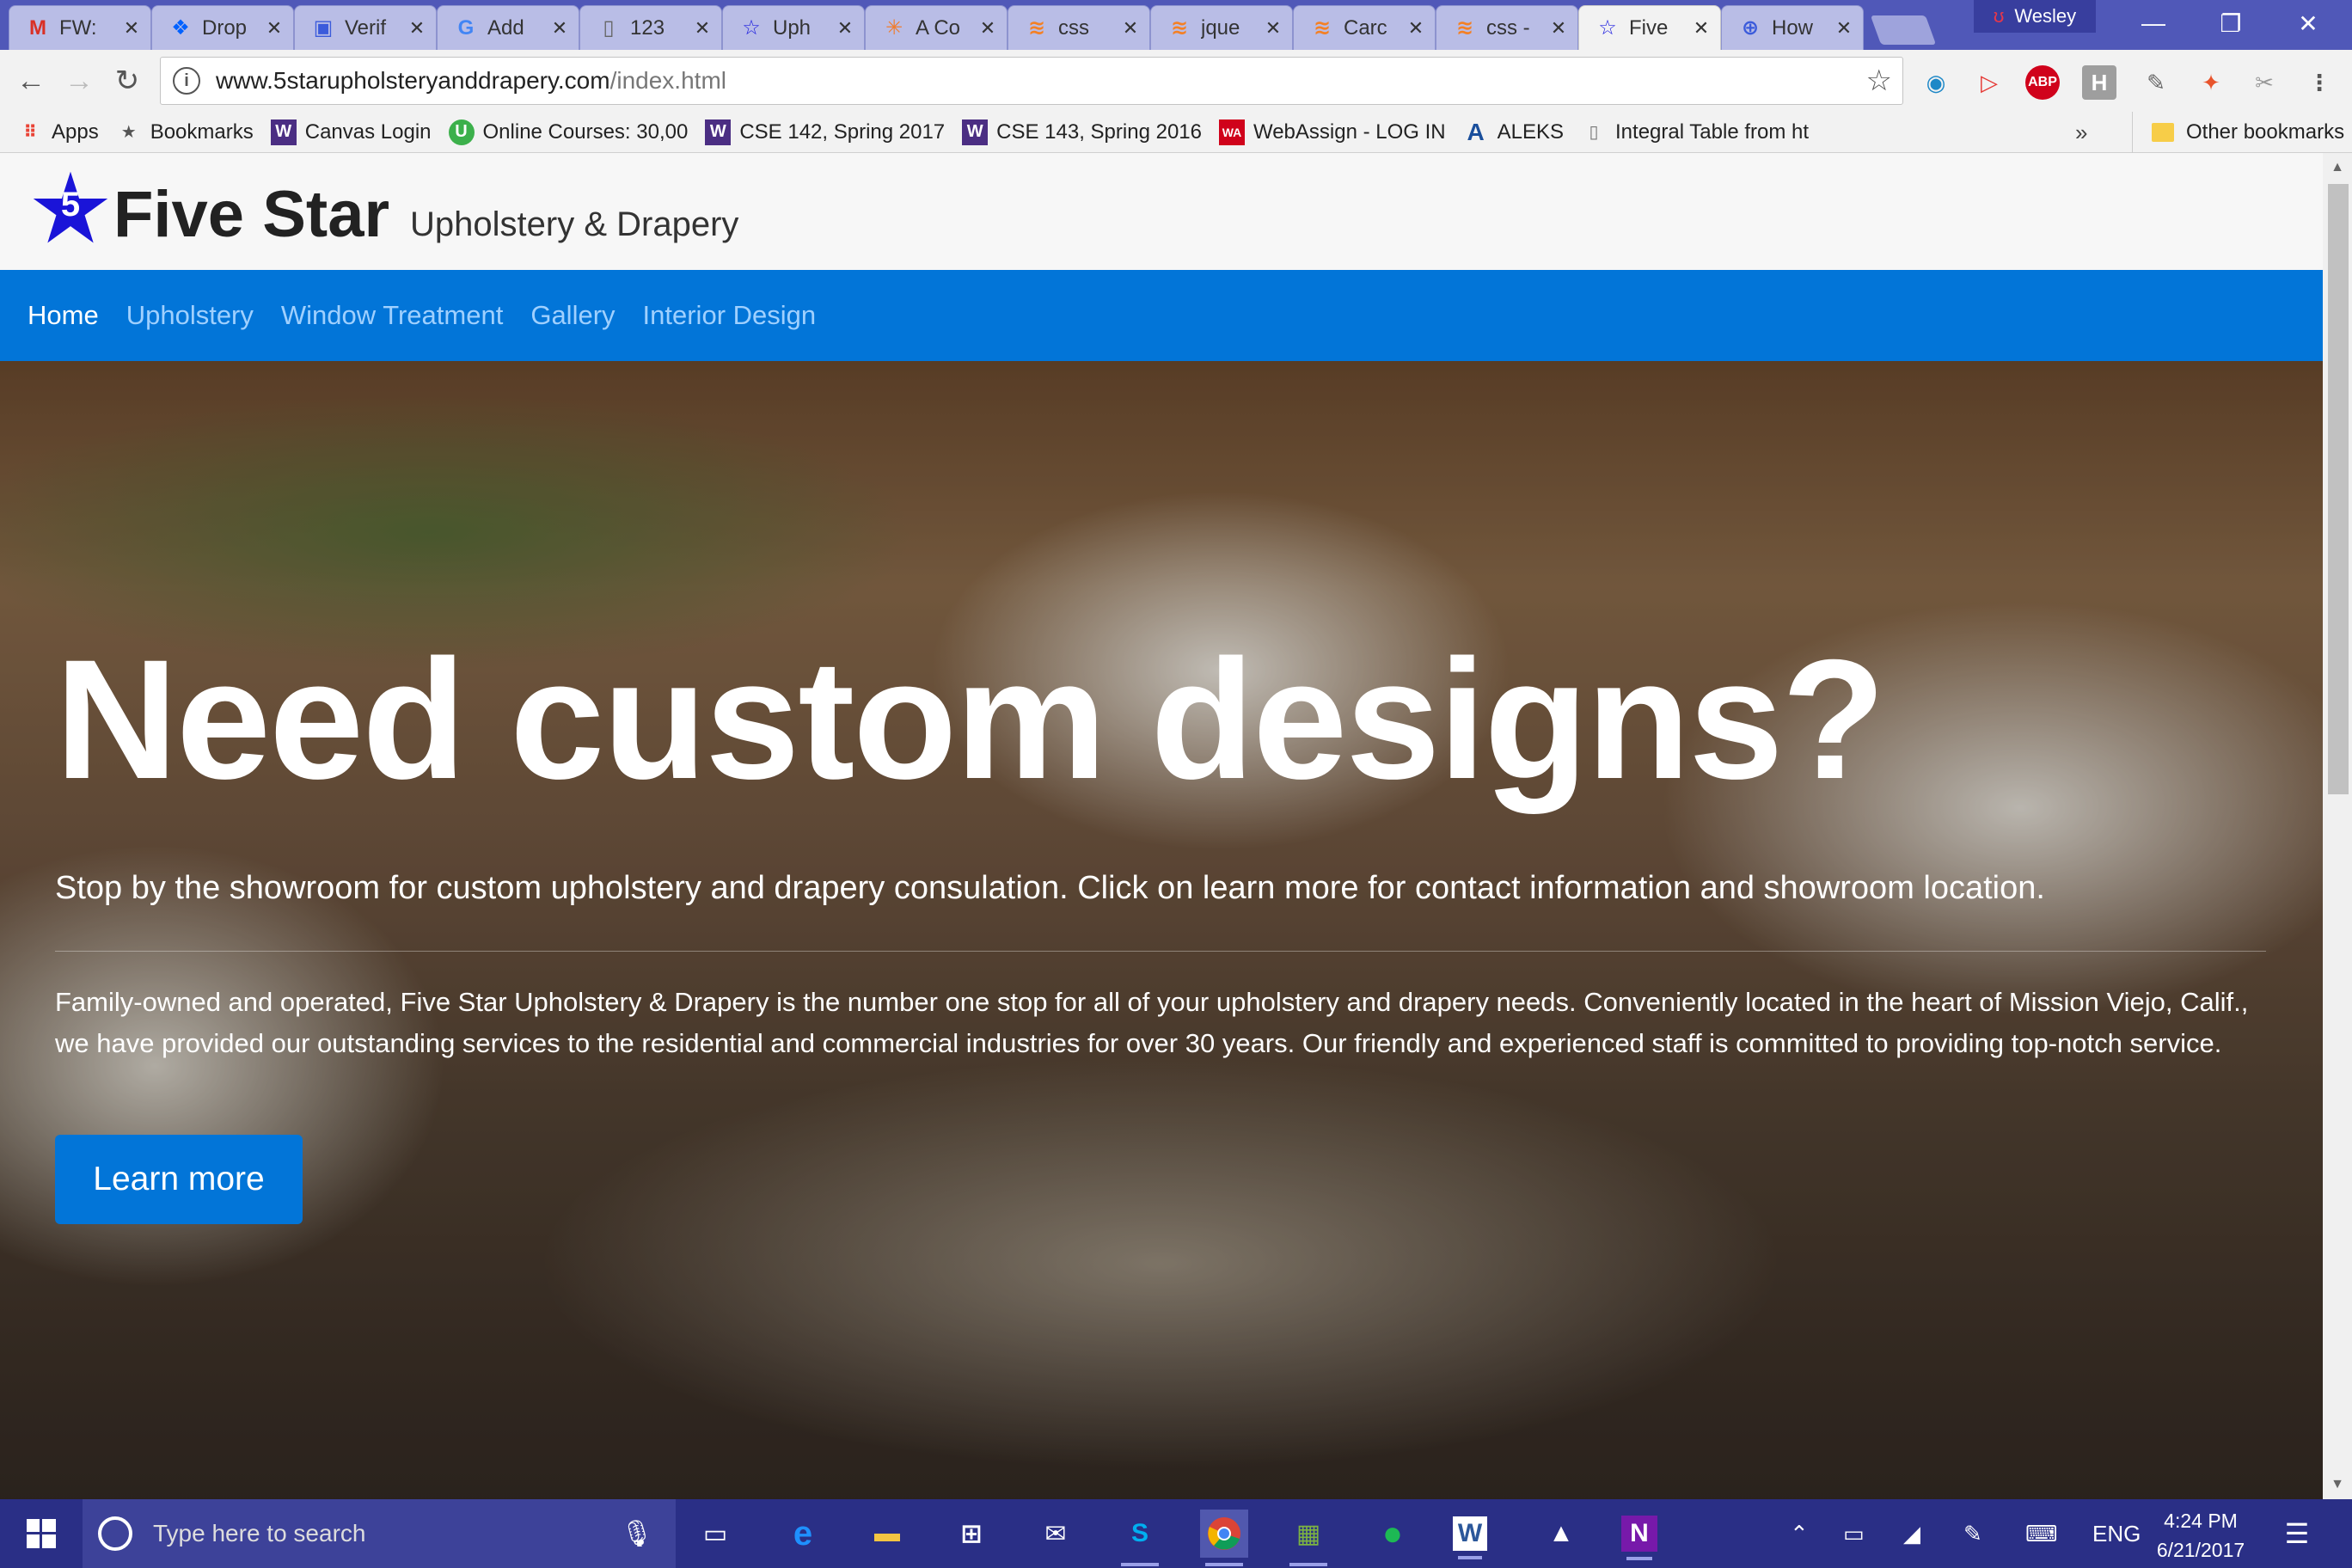  Describe the element at coordinates (2297, 1533) in the screenshot. I see `action-center-icon: ☰` at that location.